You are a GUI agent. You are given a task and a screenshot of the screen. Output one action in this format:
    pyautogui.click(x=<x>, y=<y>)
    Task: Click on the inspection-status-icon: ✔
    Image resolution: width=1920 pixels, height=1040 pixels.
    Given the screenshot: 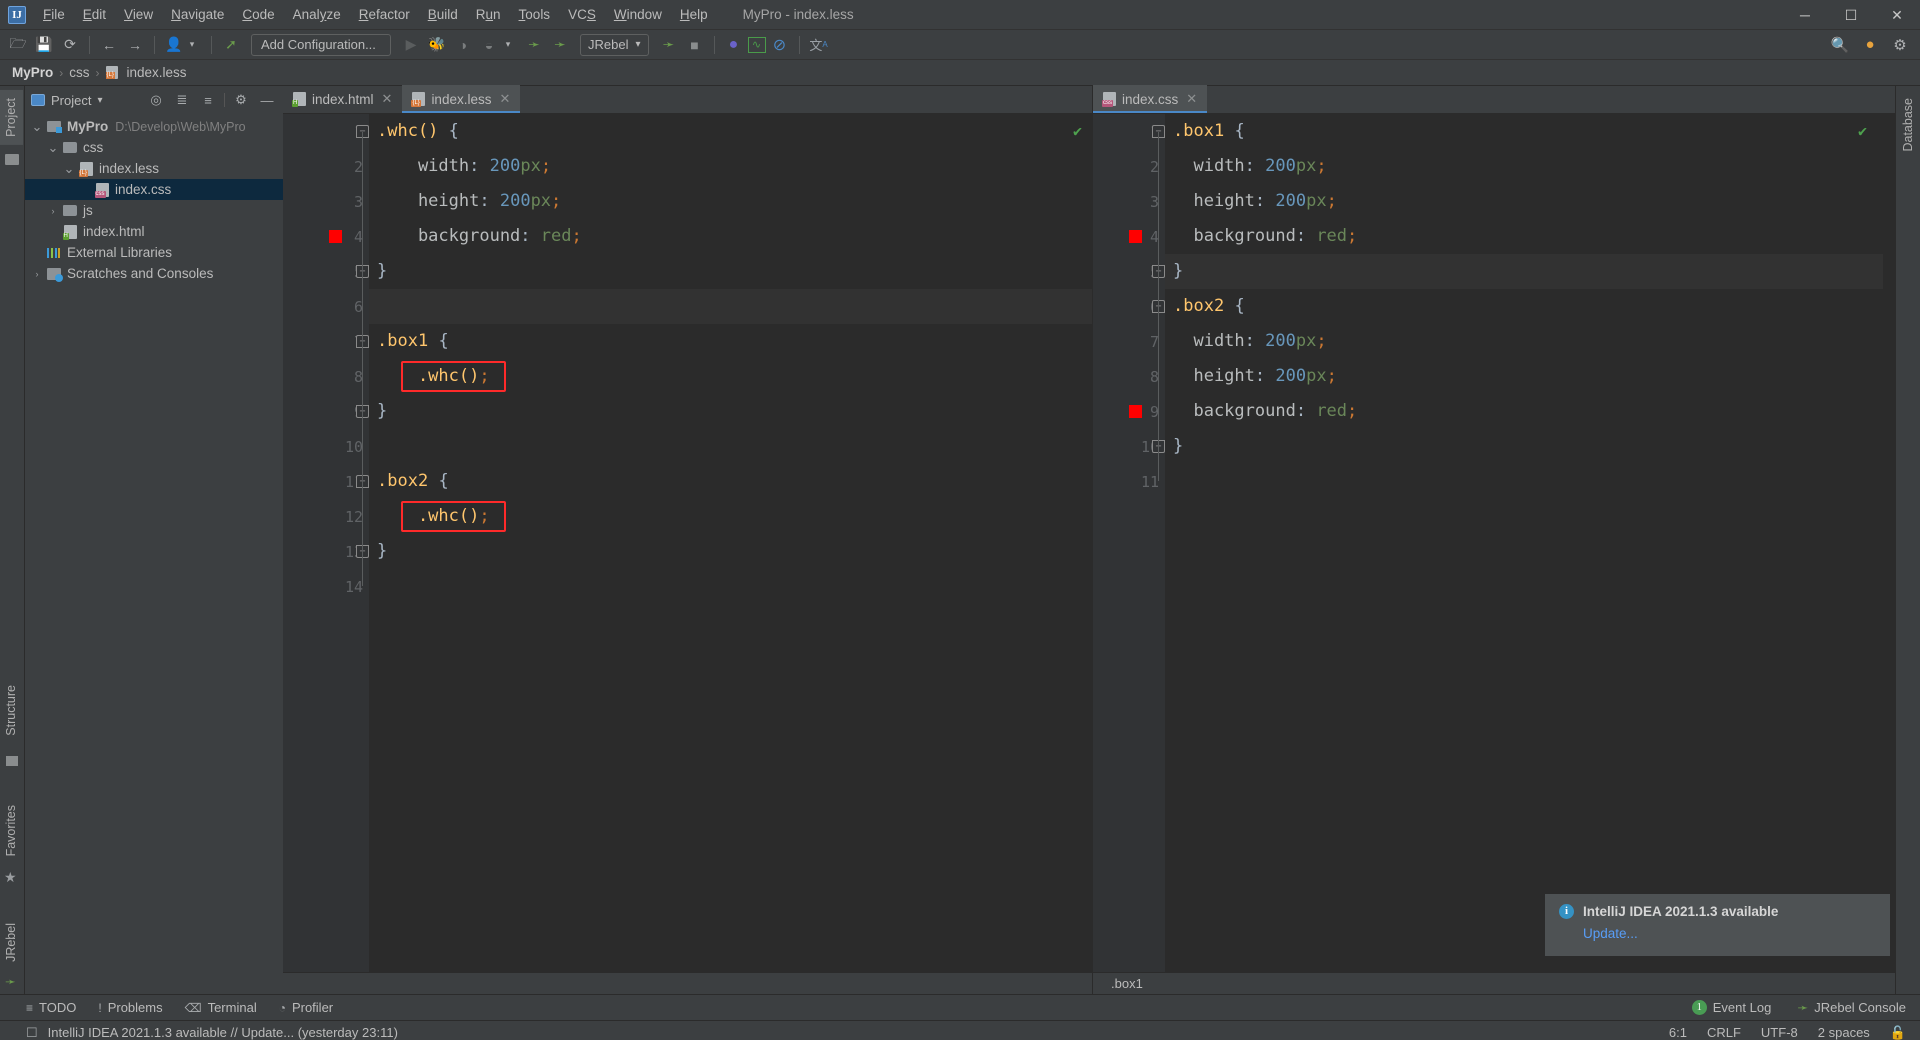 What is the action you would take?
    pyautogui.click(x=1077, y=131)
    